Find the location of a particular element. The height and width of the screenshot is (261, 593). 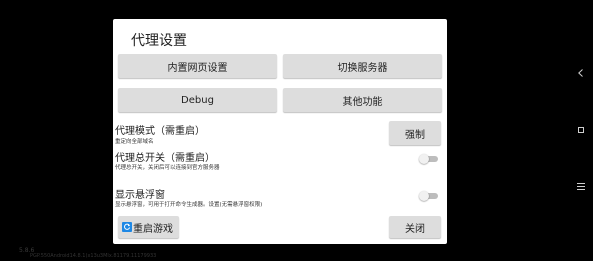

other-functions-button: 其他功能 is located at coordinates (362, 100).